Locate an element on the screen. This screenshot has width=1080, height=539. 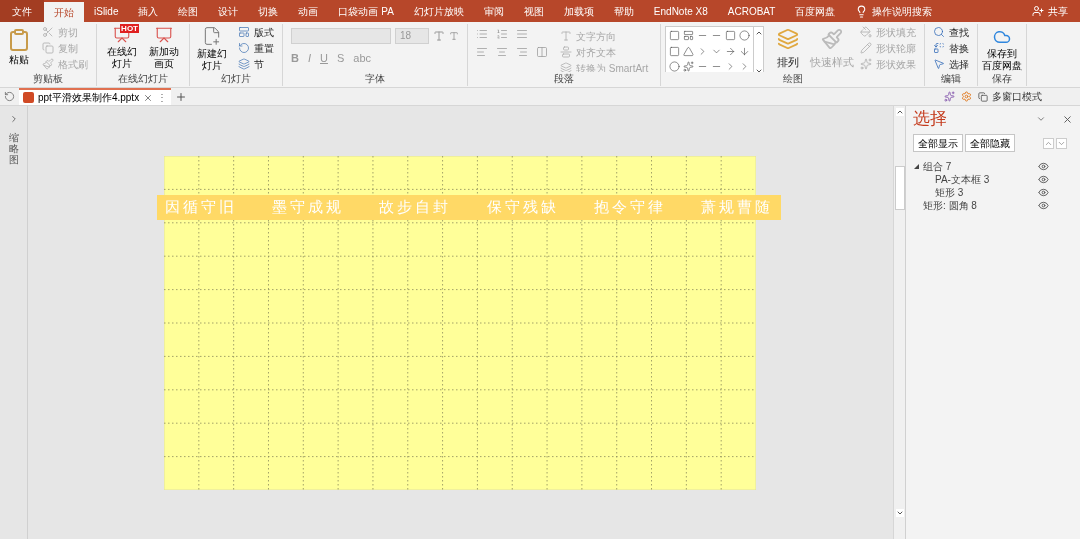
align-center-icon is located at coordinates (502, 52).